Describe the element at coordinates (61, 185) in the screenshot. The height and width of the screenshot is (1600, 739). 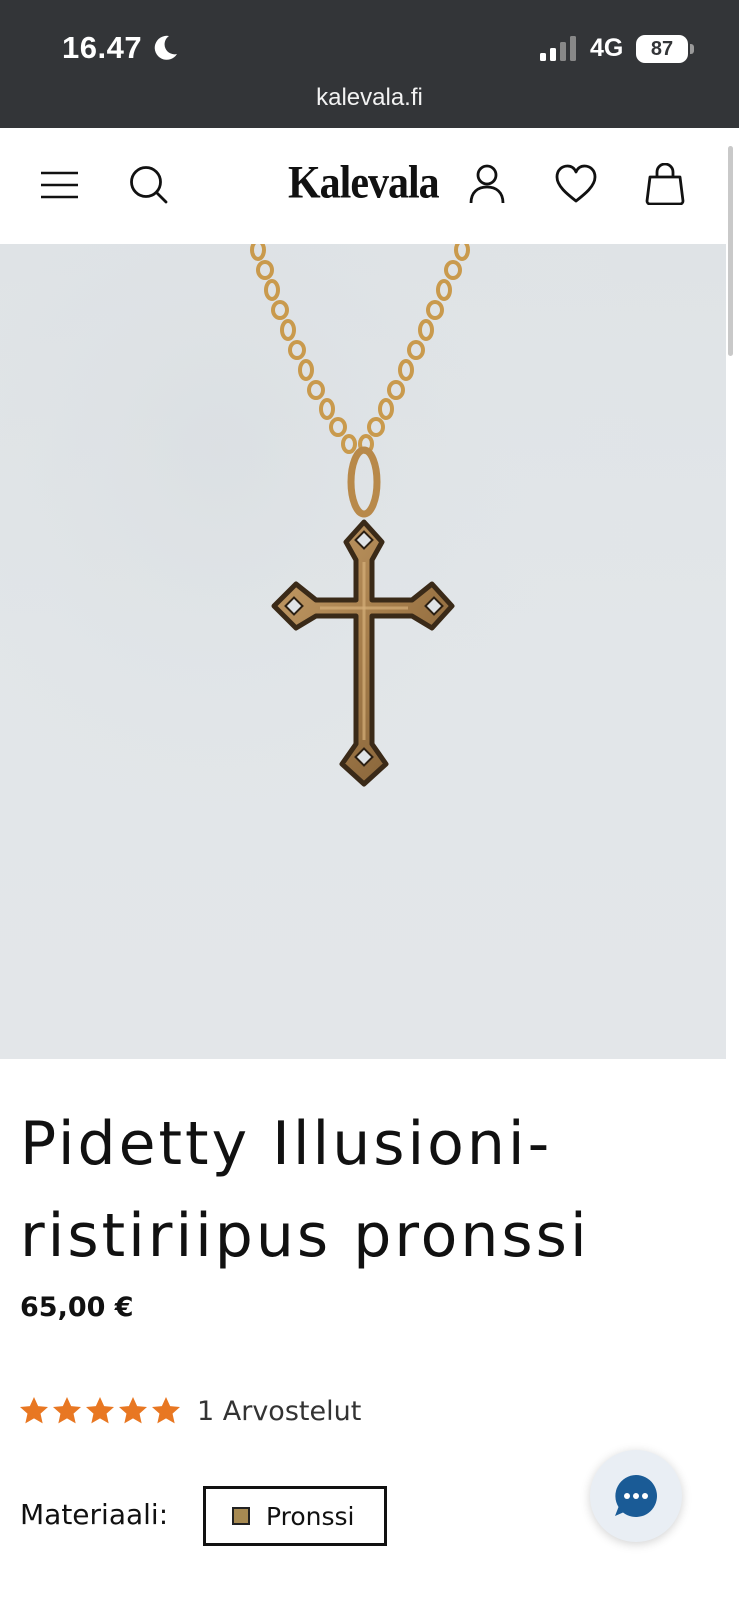
I see `menu-icon` at that location.